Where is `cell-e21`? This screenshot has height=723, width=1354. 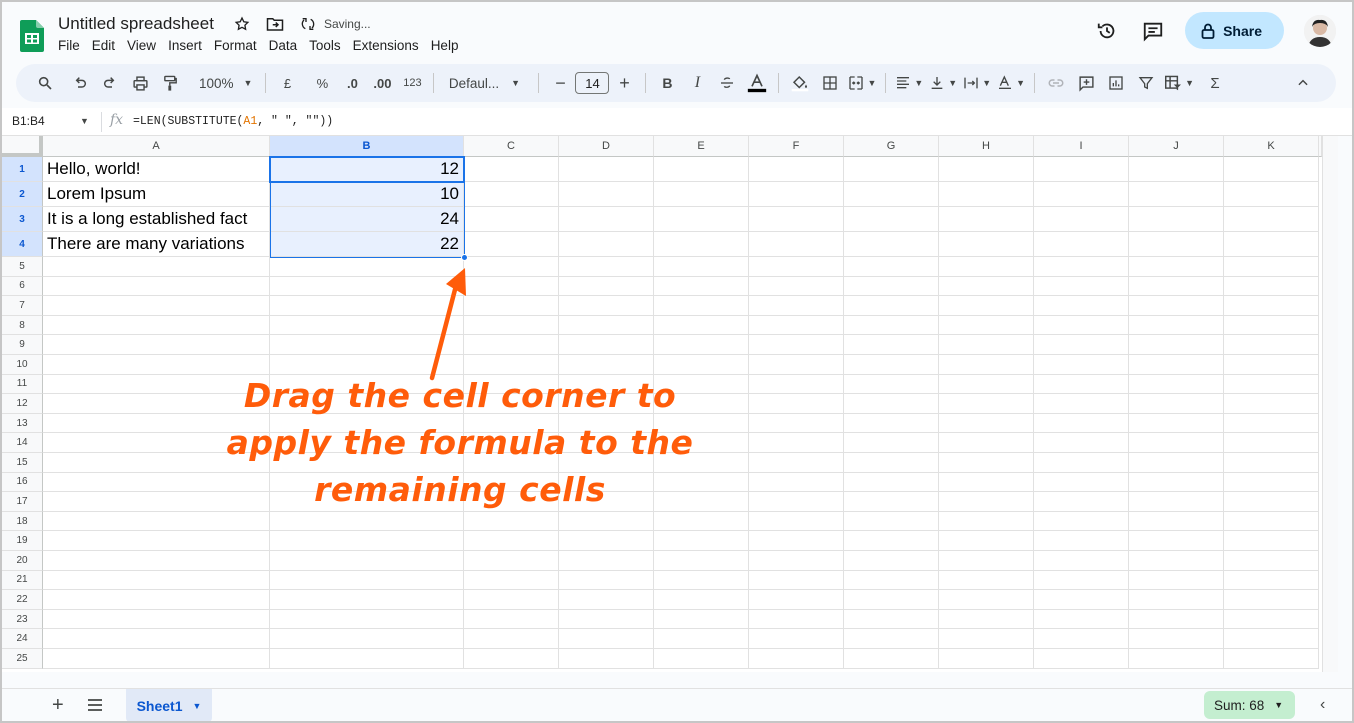 cell-e21 is located at coordinates (701, 580).